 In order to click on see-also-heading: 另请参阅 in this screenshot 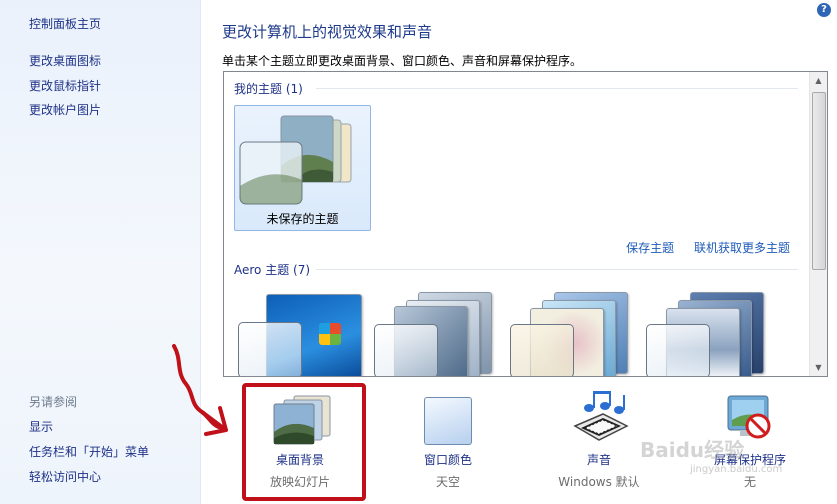, I will do `click(53, 402)`.